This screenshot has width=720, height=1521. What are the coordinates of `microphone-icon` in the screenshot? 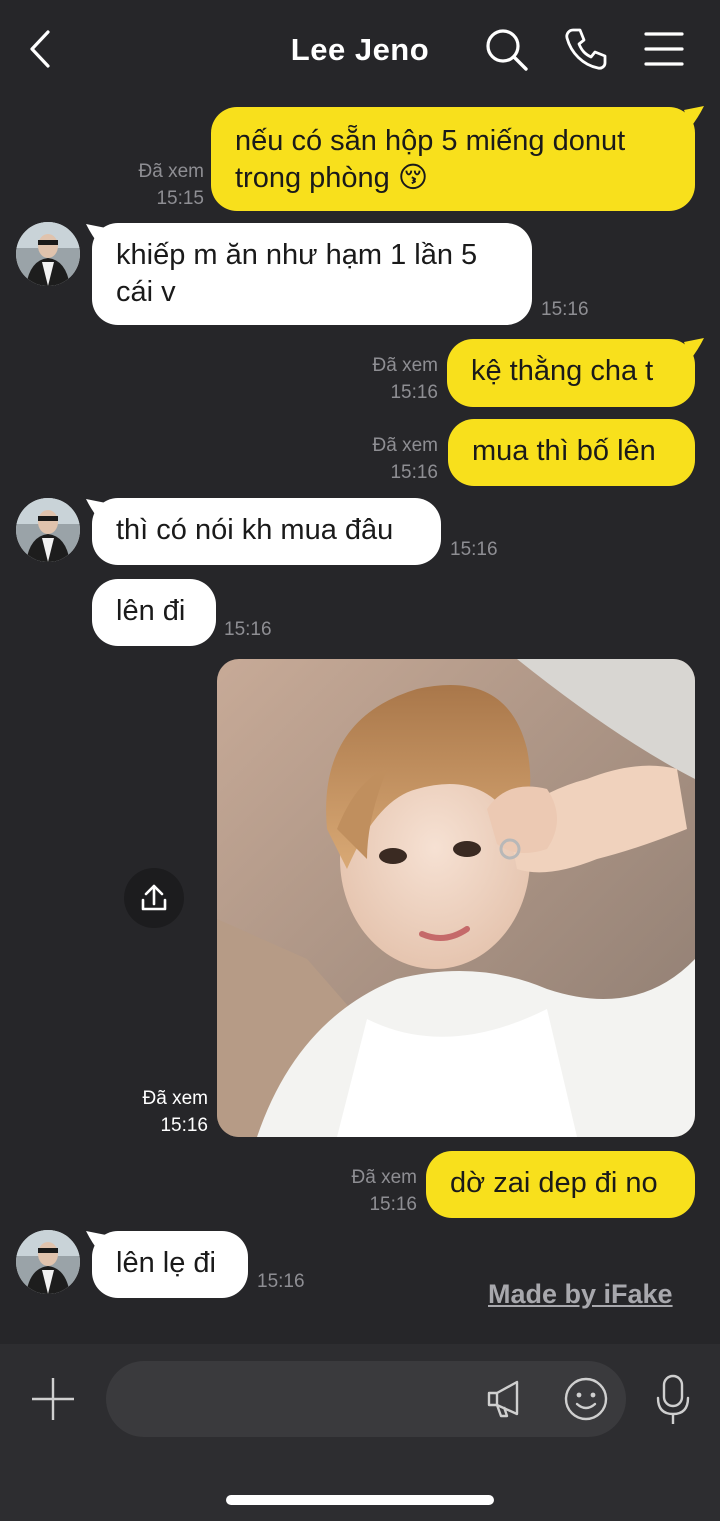 It's located at (673, 1400).